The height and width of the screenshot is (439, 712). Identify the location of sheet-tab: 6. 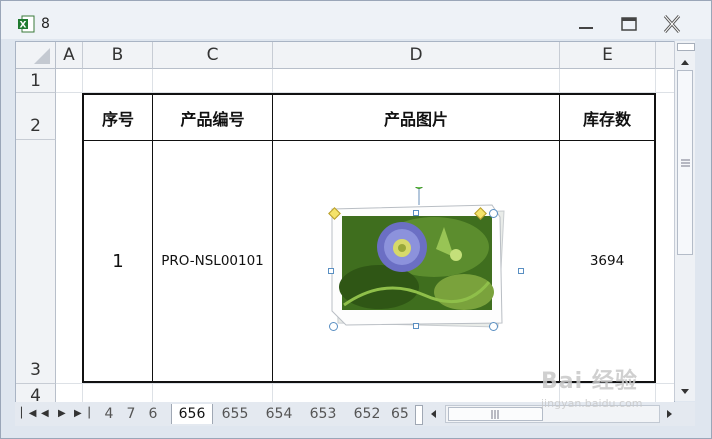
(153, 414).